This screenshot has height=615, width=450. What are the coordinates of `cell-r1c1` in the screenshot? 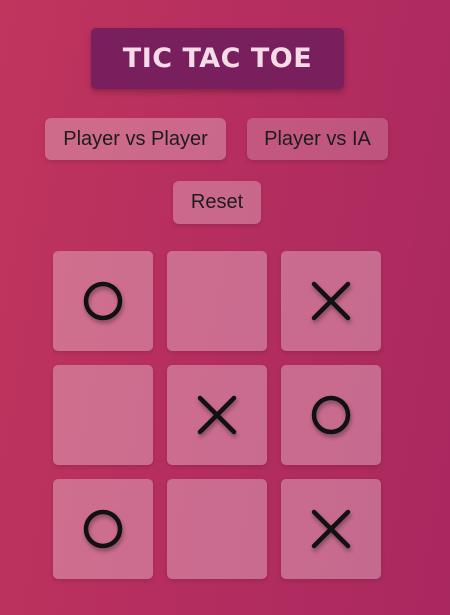 It's located at (103, 301).